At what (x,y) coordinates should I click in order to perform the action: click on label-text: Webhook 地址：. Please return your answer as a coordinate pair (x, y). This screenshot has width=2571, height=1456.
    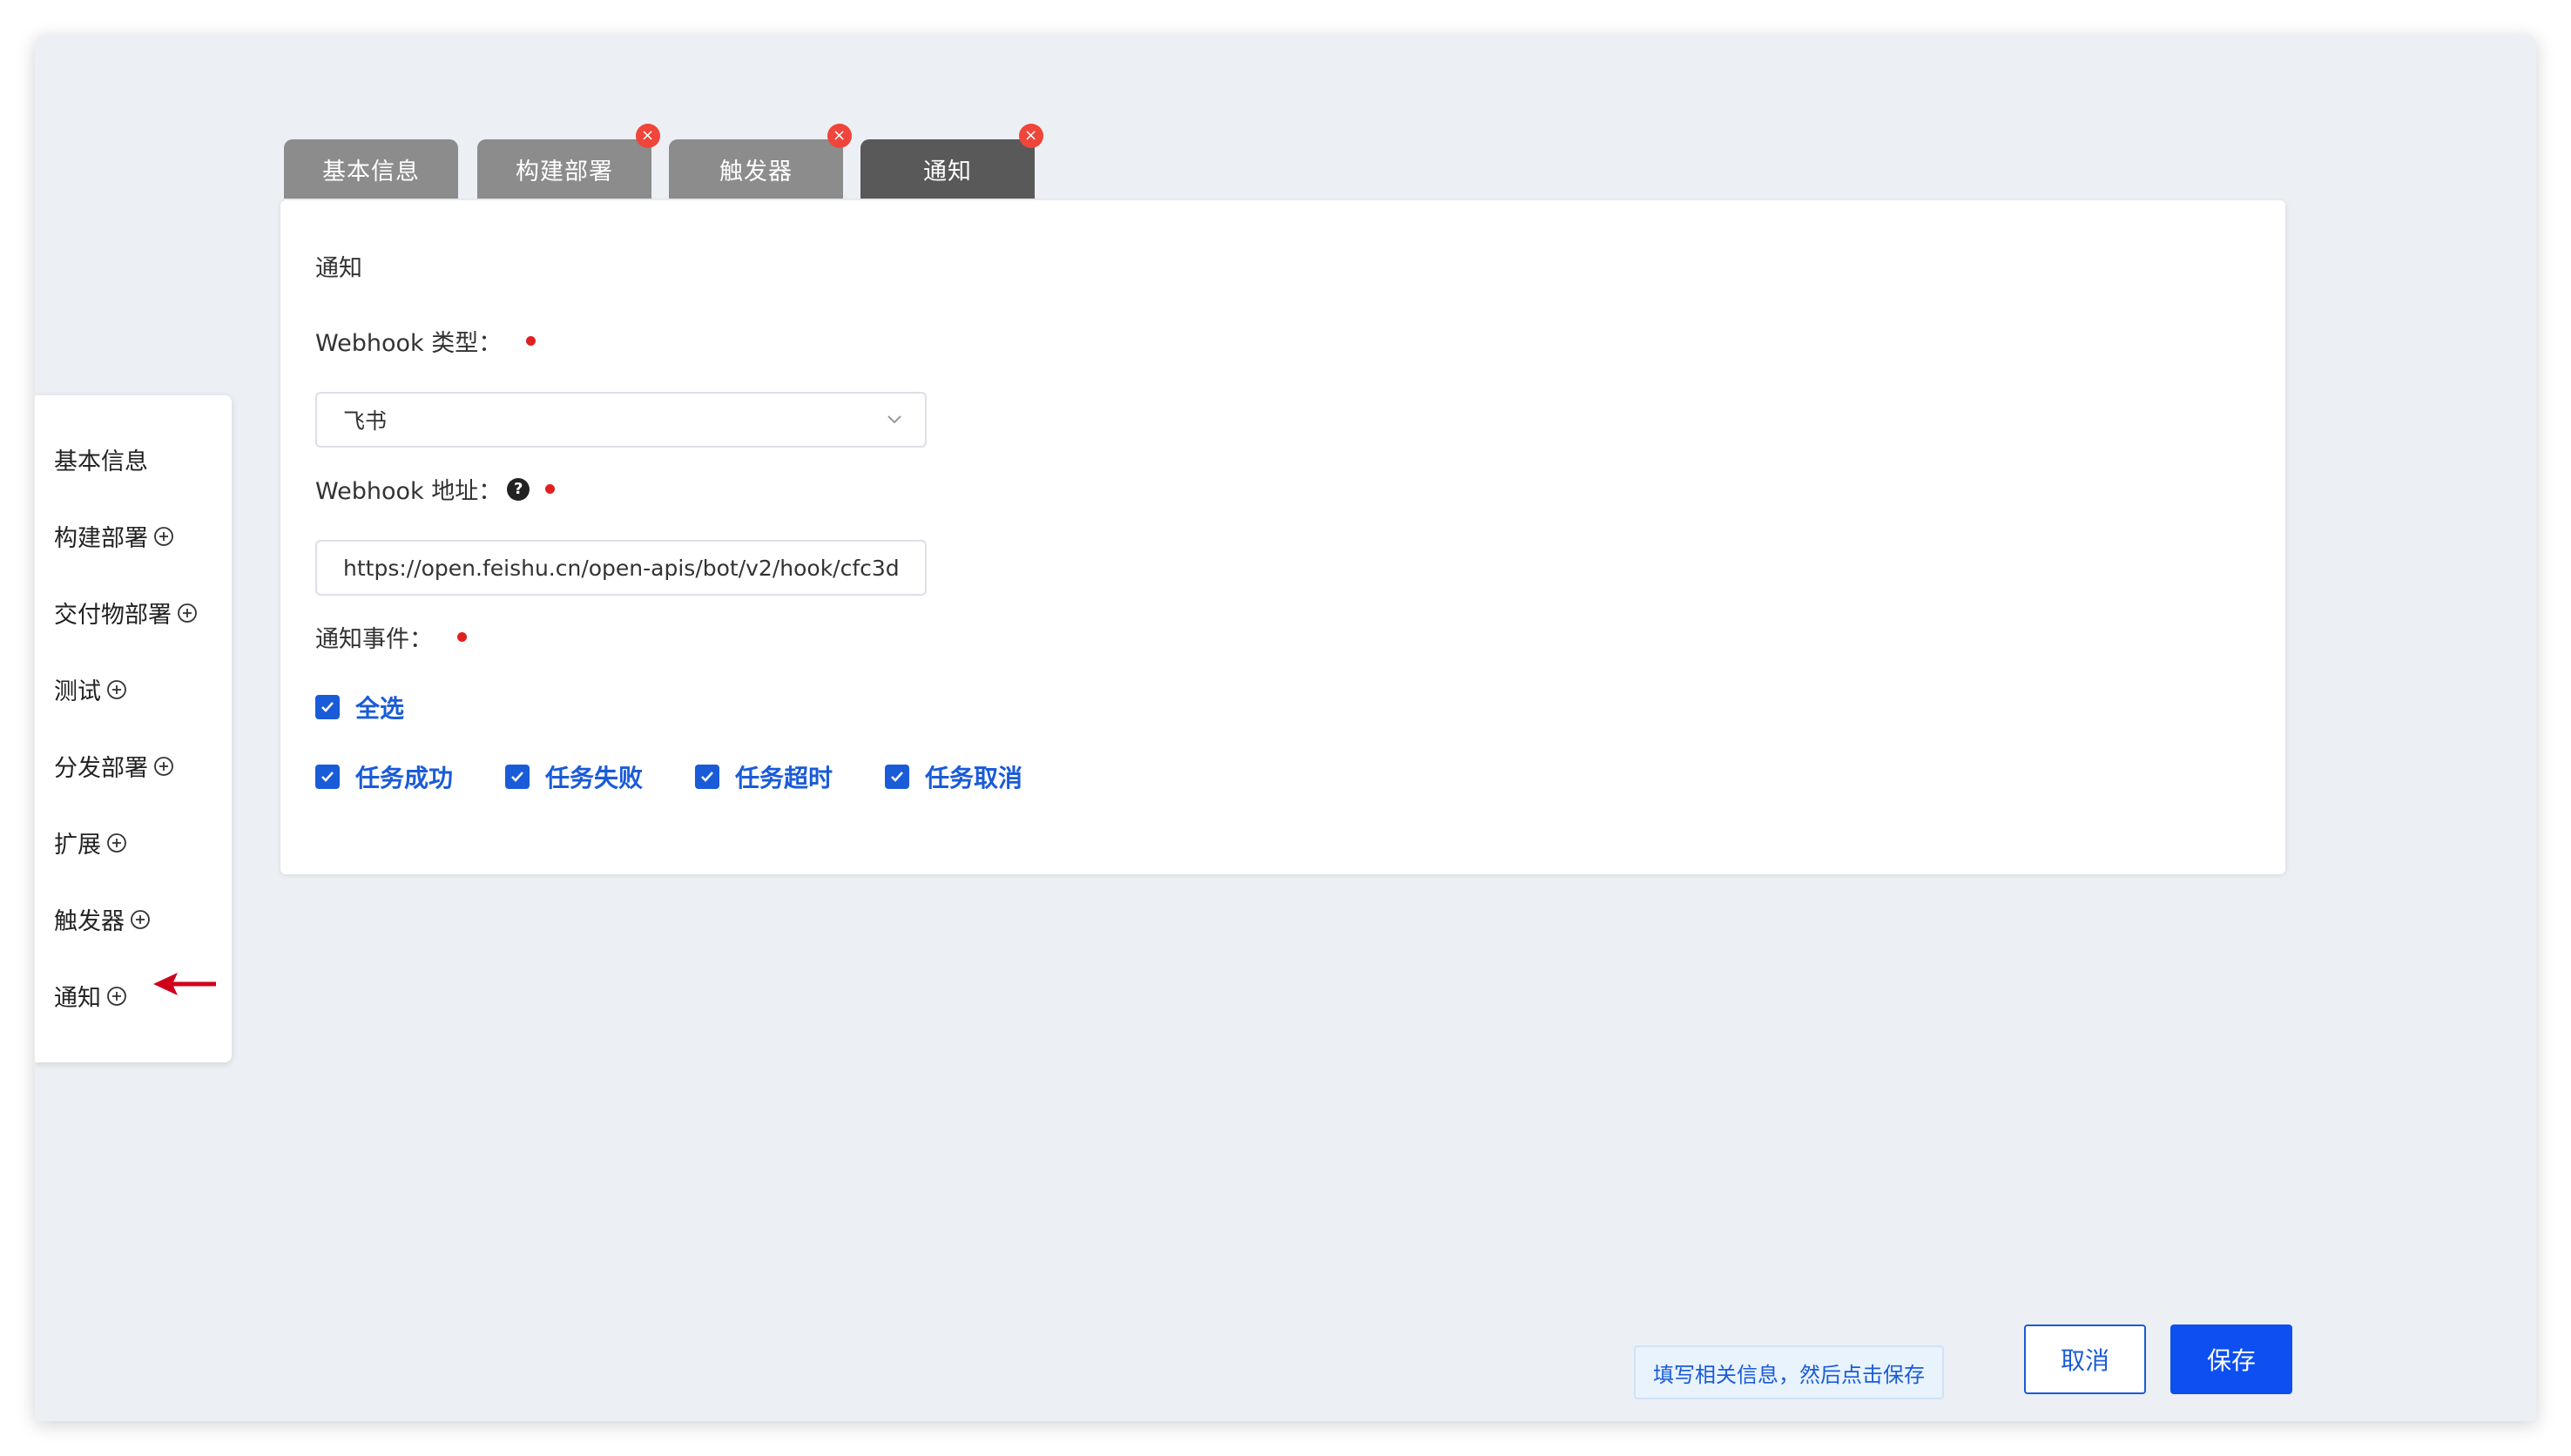
    Looking at the image, I should click on (409, 491).